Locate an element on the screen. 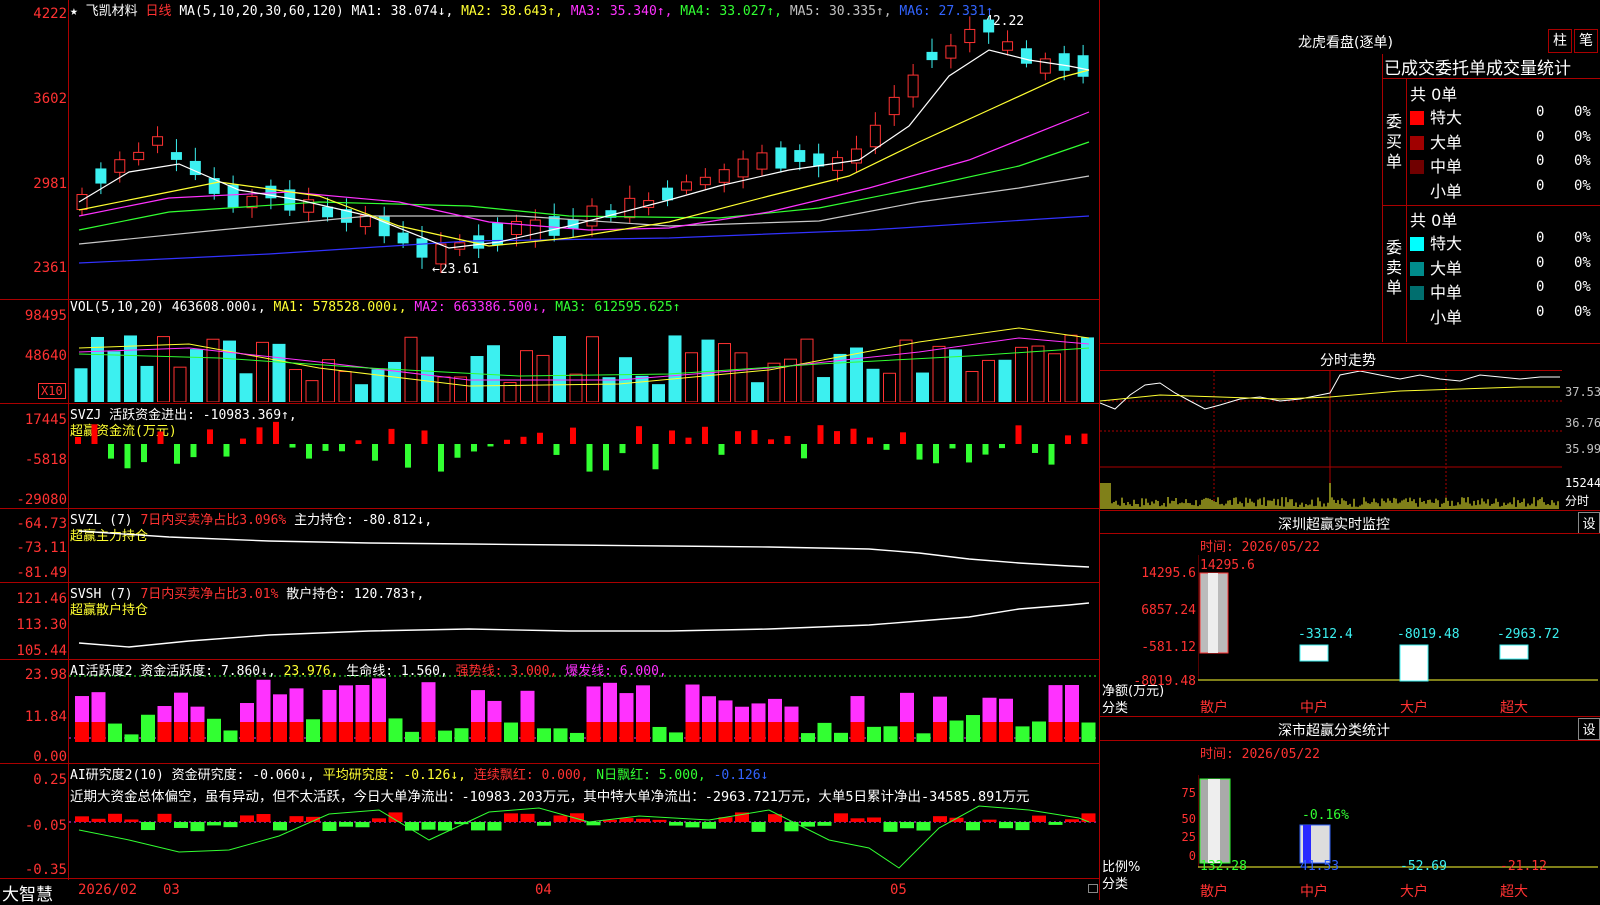  aiyj-axis-2: -0.05 is located at coordinates (45, 826).